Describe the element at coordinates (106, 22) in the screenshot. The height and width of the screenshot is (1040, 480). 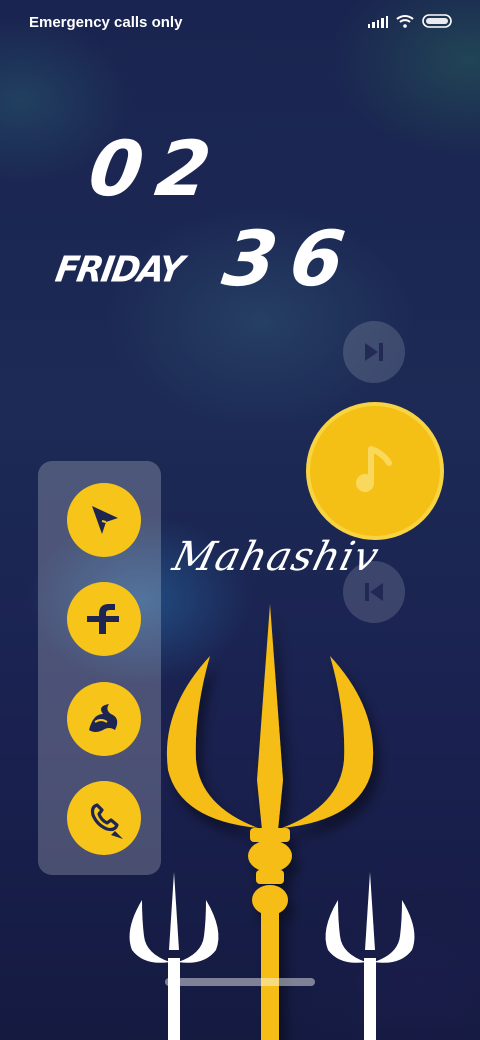
I see `carrier-text: Emergency calls only` at that location.